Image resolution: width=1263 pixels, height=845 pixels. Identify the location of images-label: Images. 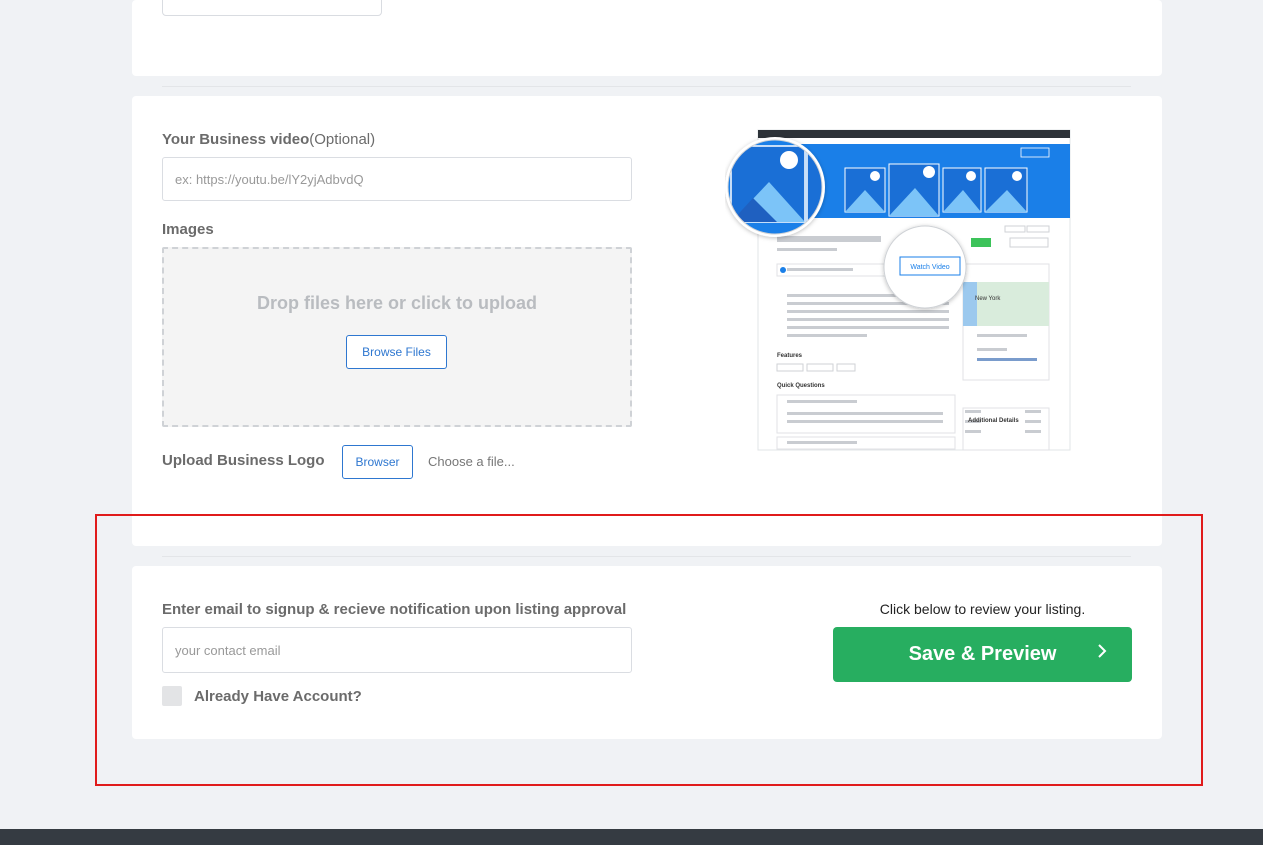
(188, 229).